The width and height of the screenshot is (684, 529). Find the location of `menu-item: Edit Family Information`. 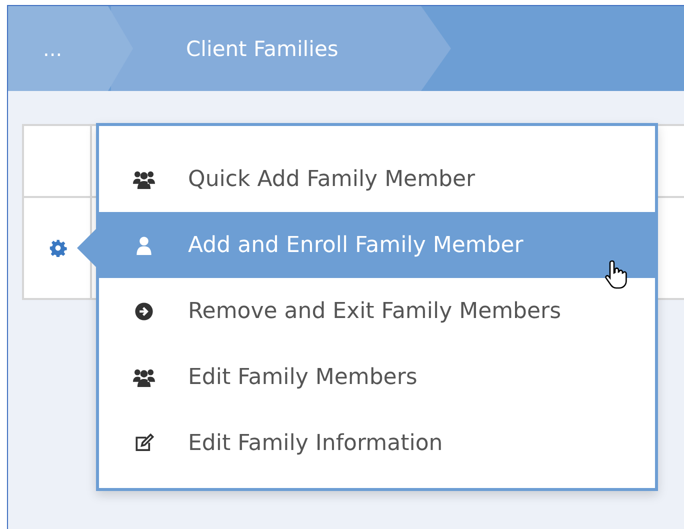

menu-item: Edit Family Information is located at coordinates (377, 443).